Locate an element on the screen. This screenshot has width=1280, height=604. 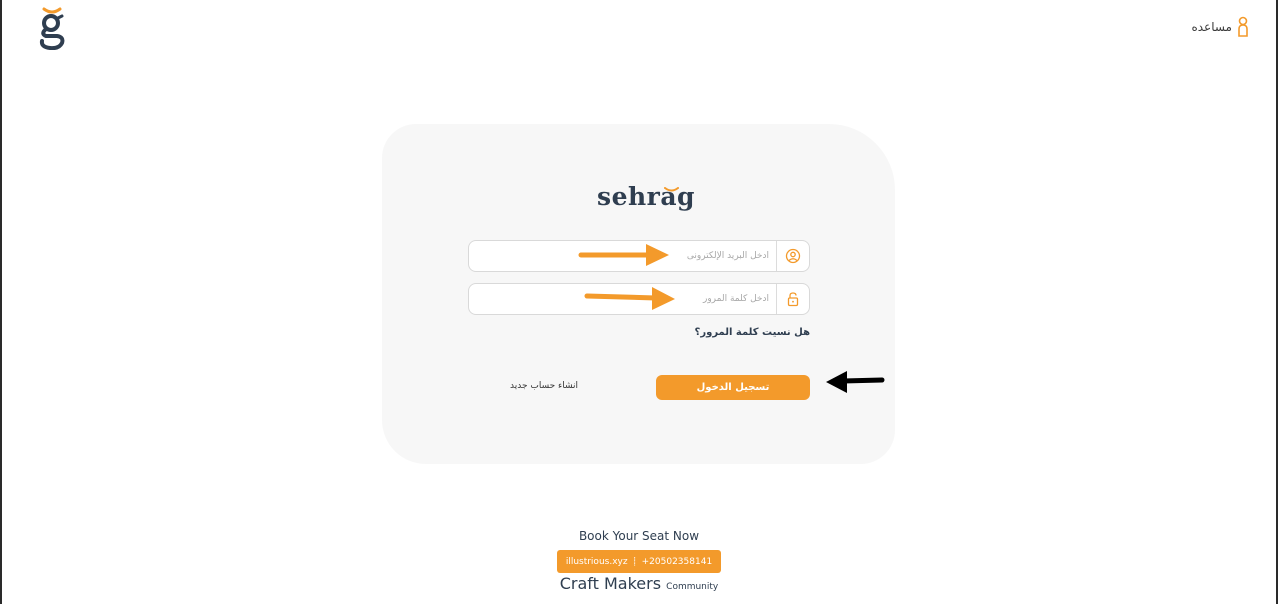
person-icon is located at coordinates (1243, 26).